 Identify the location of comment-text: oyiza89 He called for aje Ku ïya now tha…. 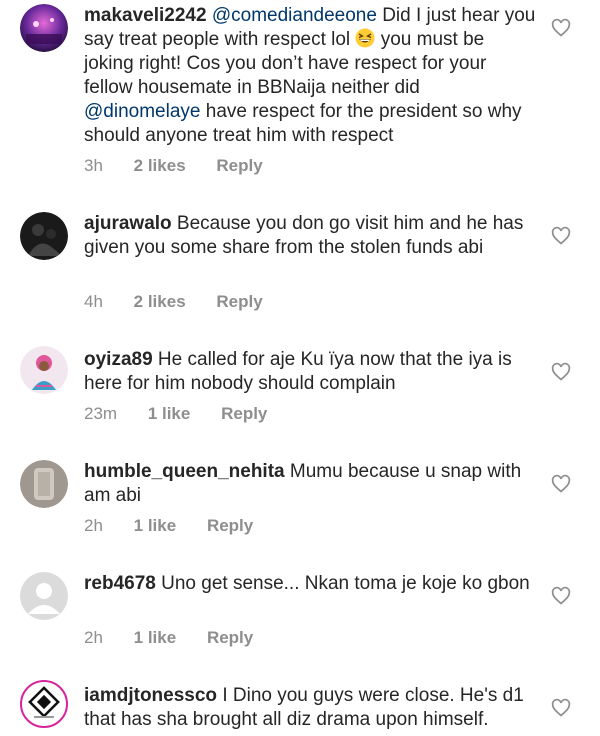
(311, 372).